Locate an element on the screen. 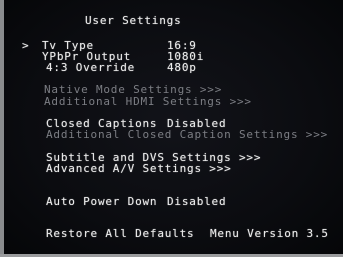 The height and width of the screenshot is (257, 343). menu-item-additional-hdmi: Additional HDMI Settings >>> is located at coordinates (148, 102).